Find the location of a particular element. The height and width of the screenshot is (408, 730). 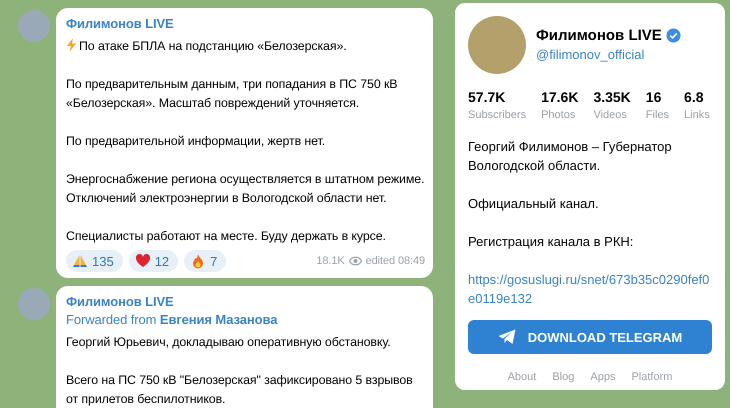

stat-value: 16 is located at coordinates (654, 97).